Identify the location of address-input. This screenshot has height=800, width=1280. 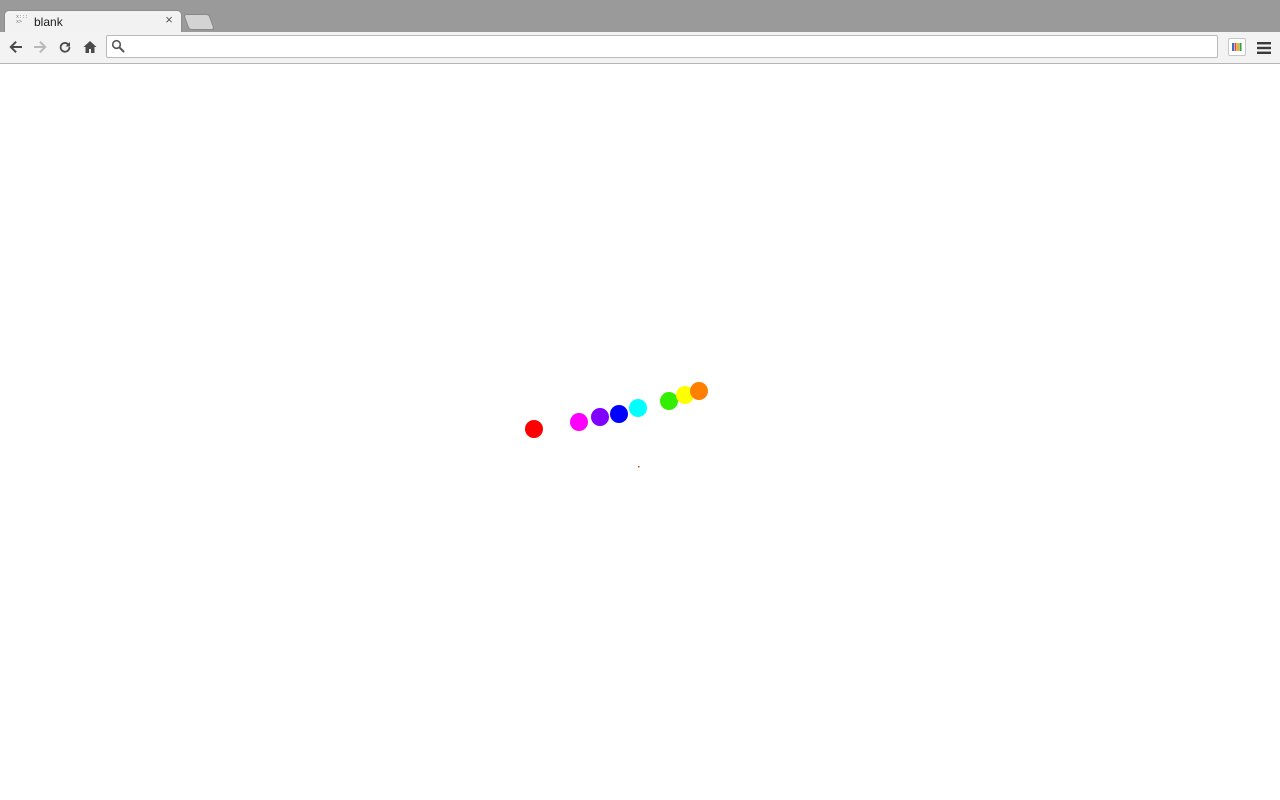
(671, 46).